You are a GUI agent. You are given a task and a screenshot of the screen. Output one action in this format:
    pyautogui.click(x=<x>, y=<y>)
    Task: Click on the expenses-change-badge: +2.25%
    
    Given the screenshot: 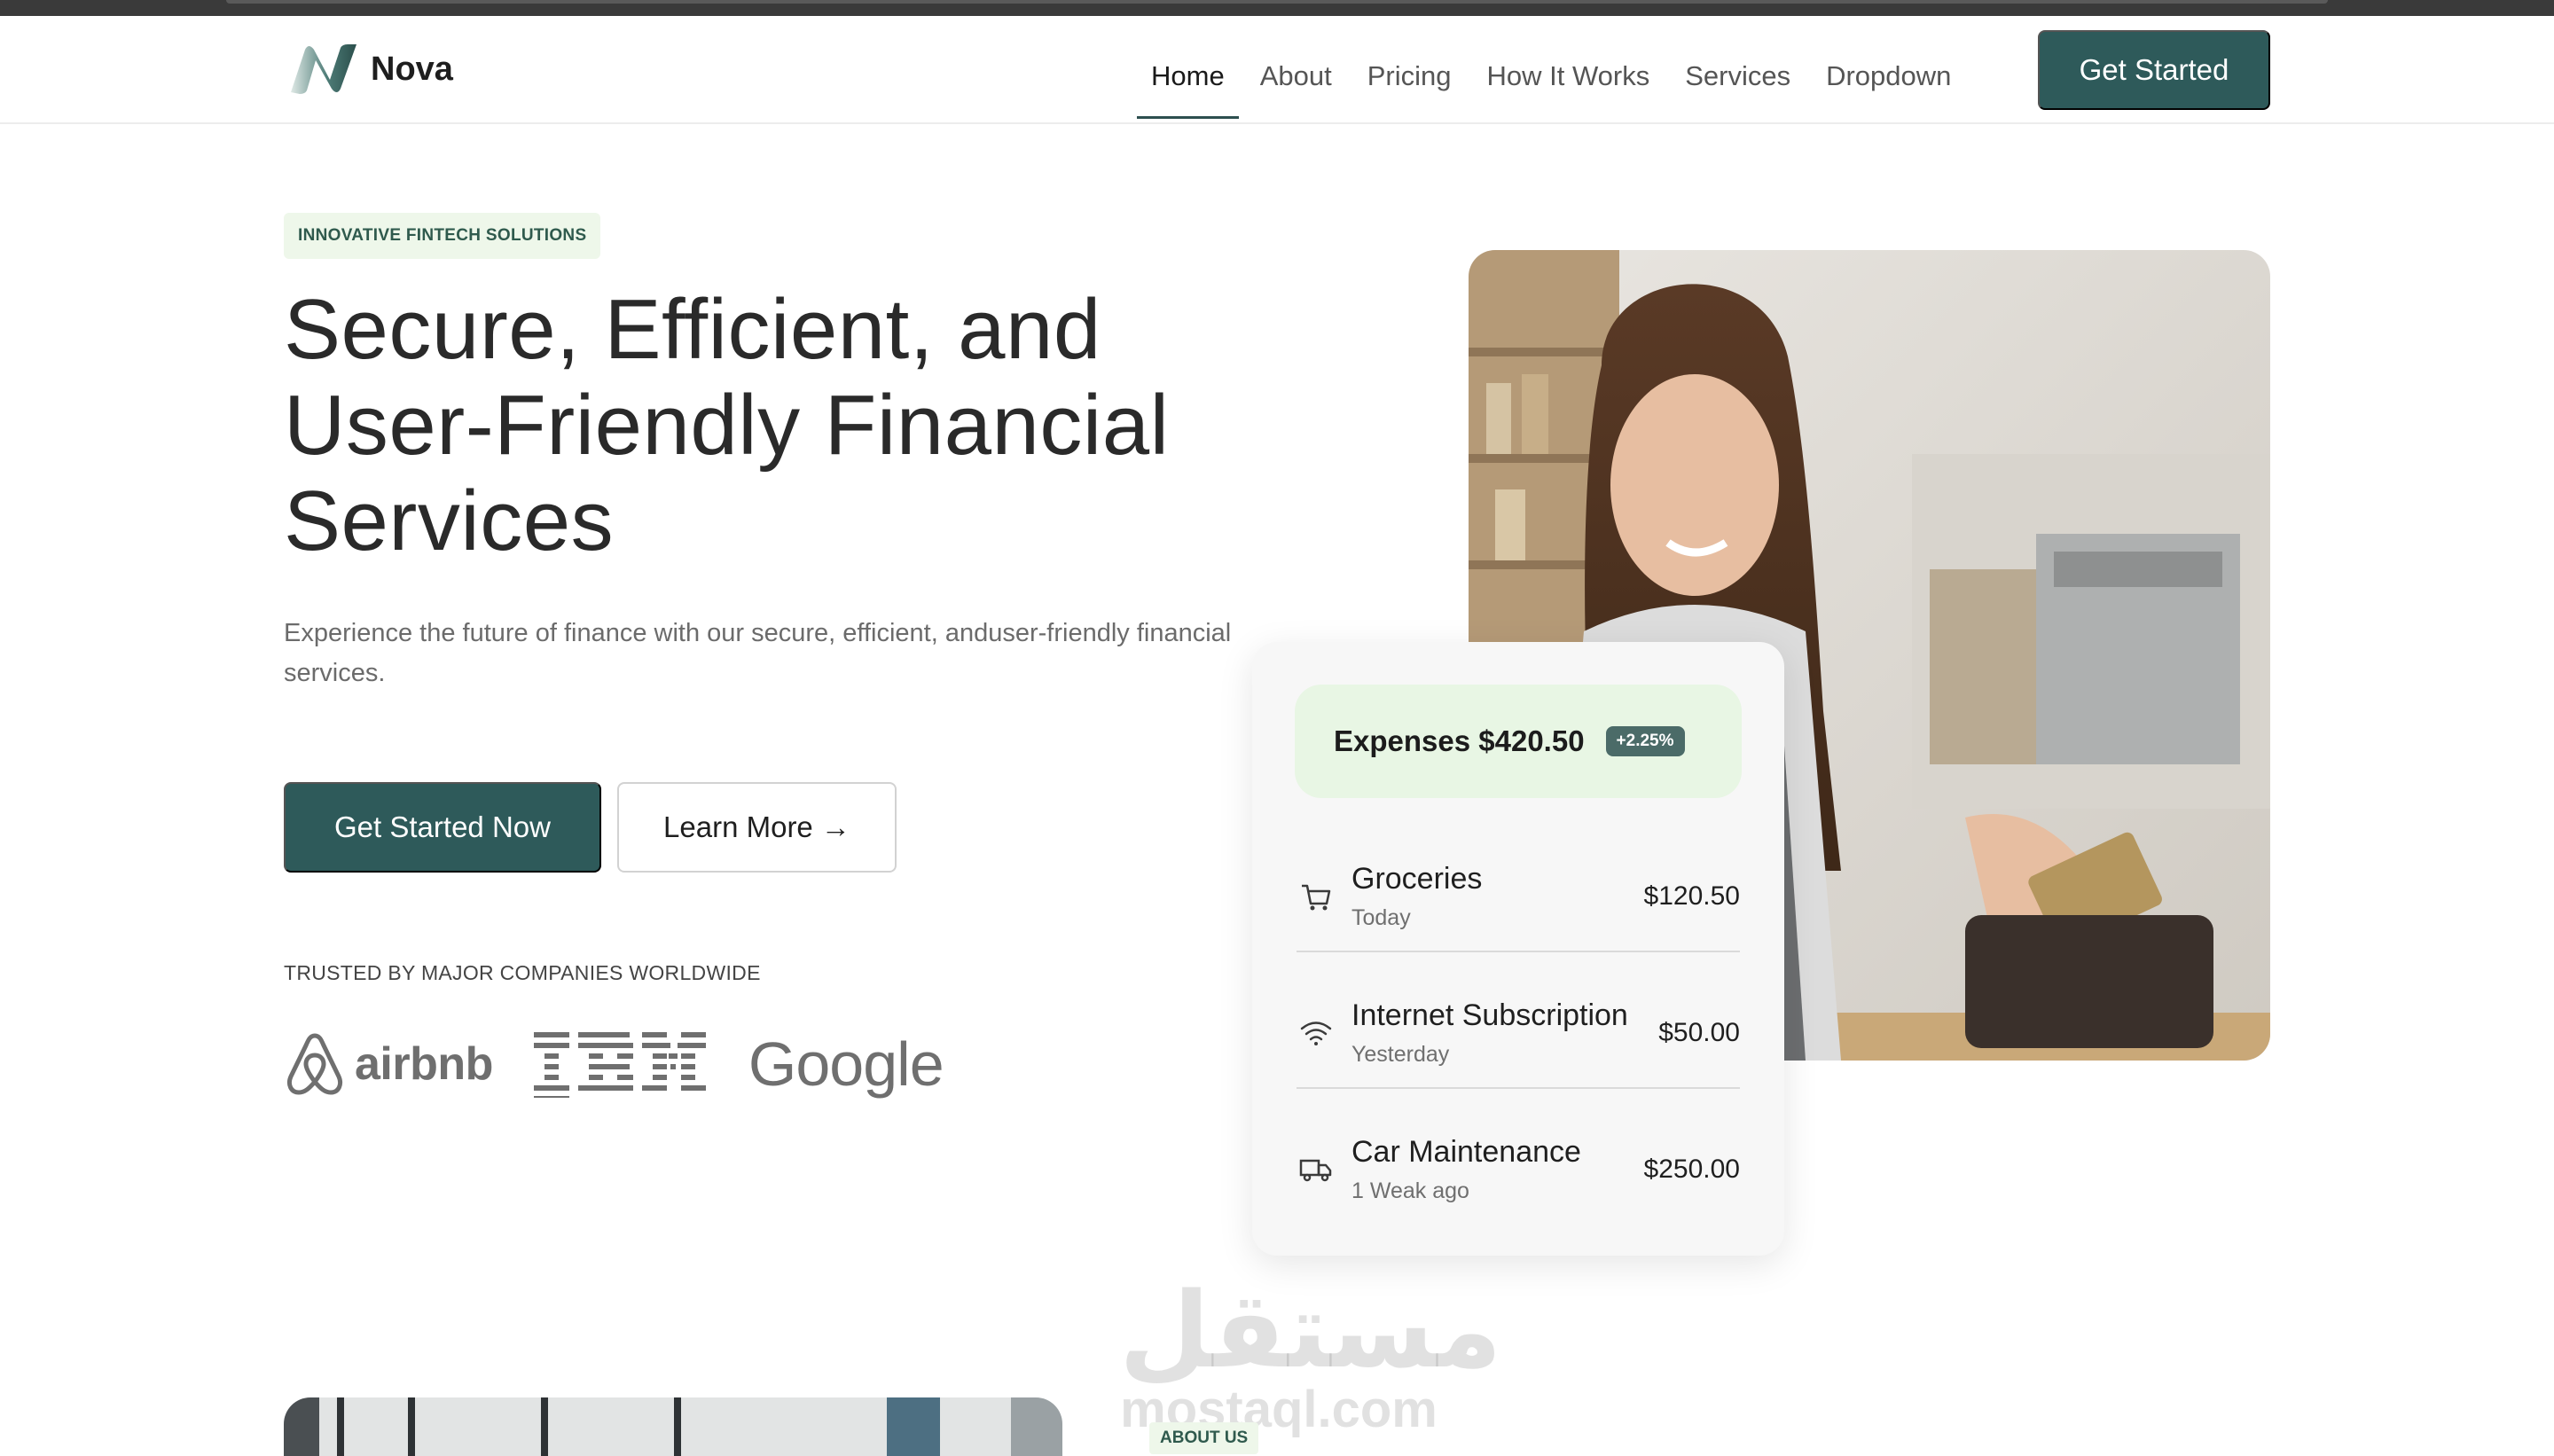 What is the action you would take?
    pyautogui.click(x=1645, y=741)
    